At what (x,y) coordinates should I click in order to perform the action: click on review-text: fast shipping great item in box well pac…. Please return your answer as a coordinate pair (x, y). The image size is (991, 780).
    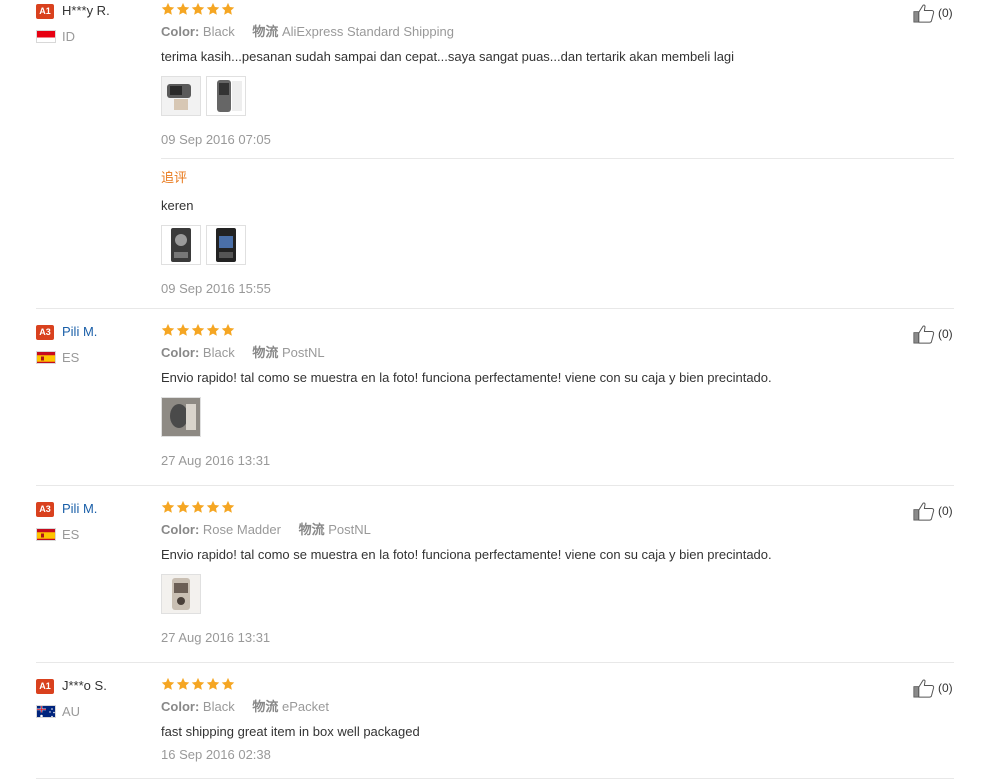
    Looking at the image, I should click on (290, 731).